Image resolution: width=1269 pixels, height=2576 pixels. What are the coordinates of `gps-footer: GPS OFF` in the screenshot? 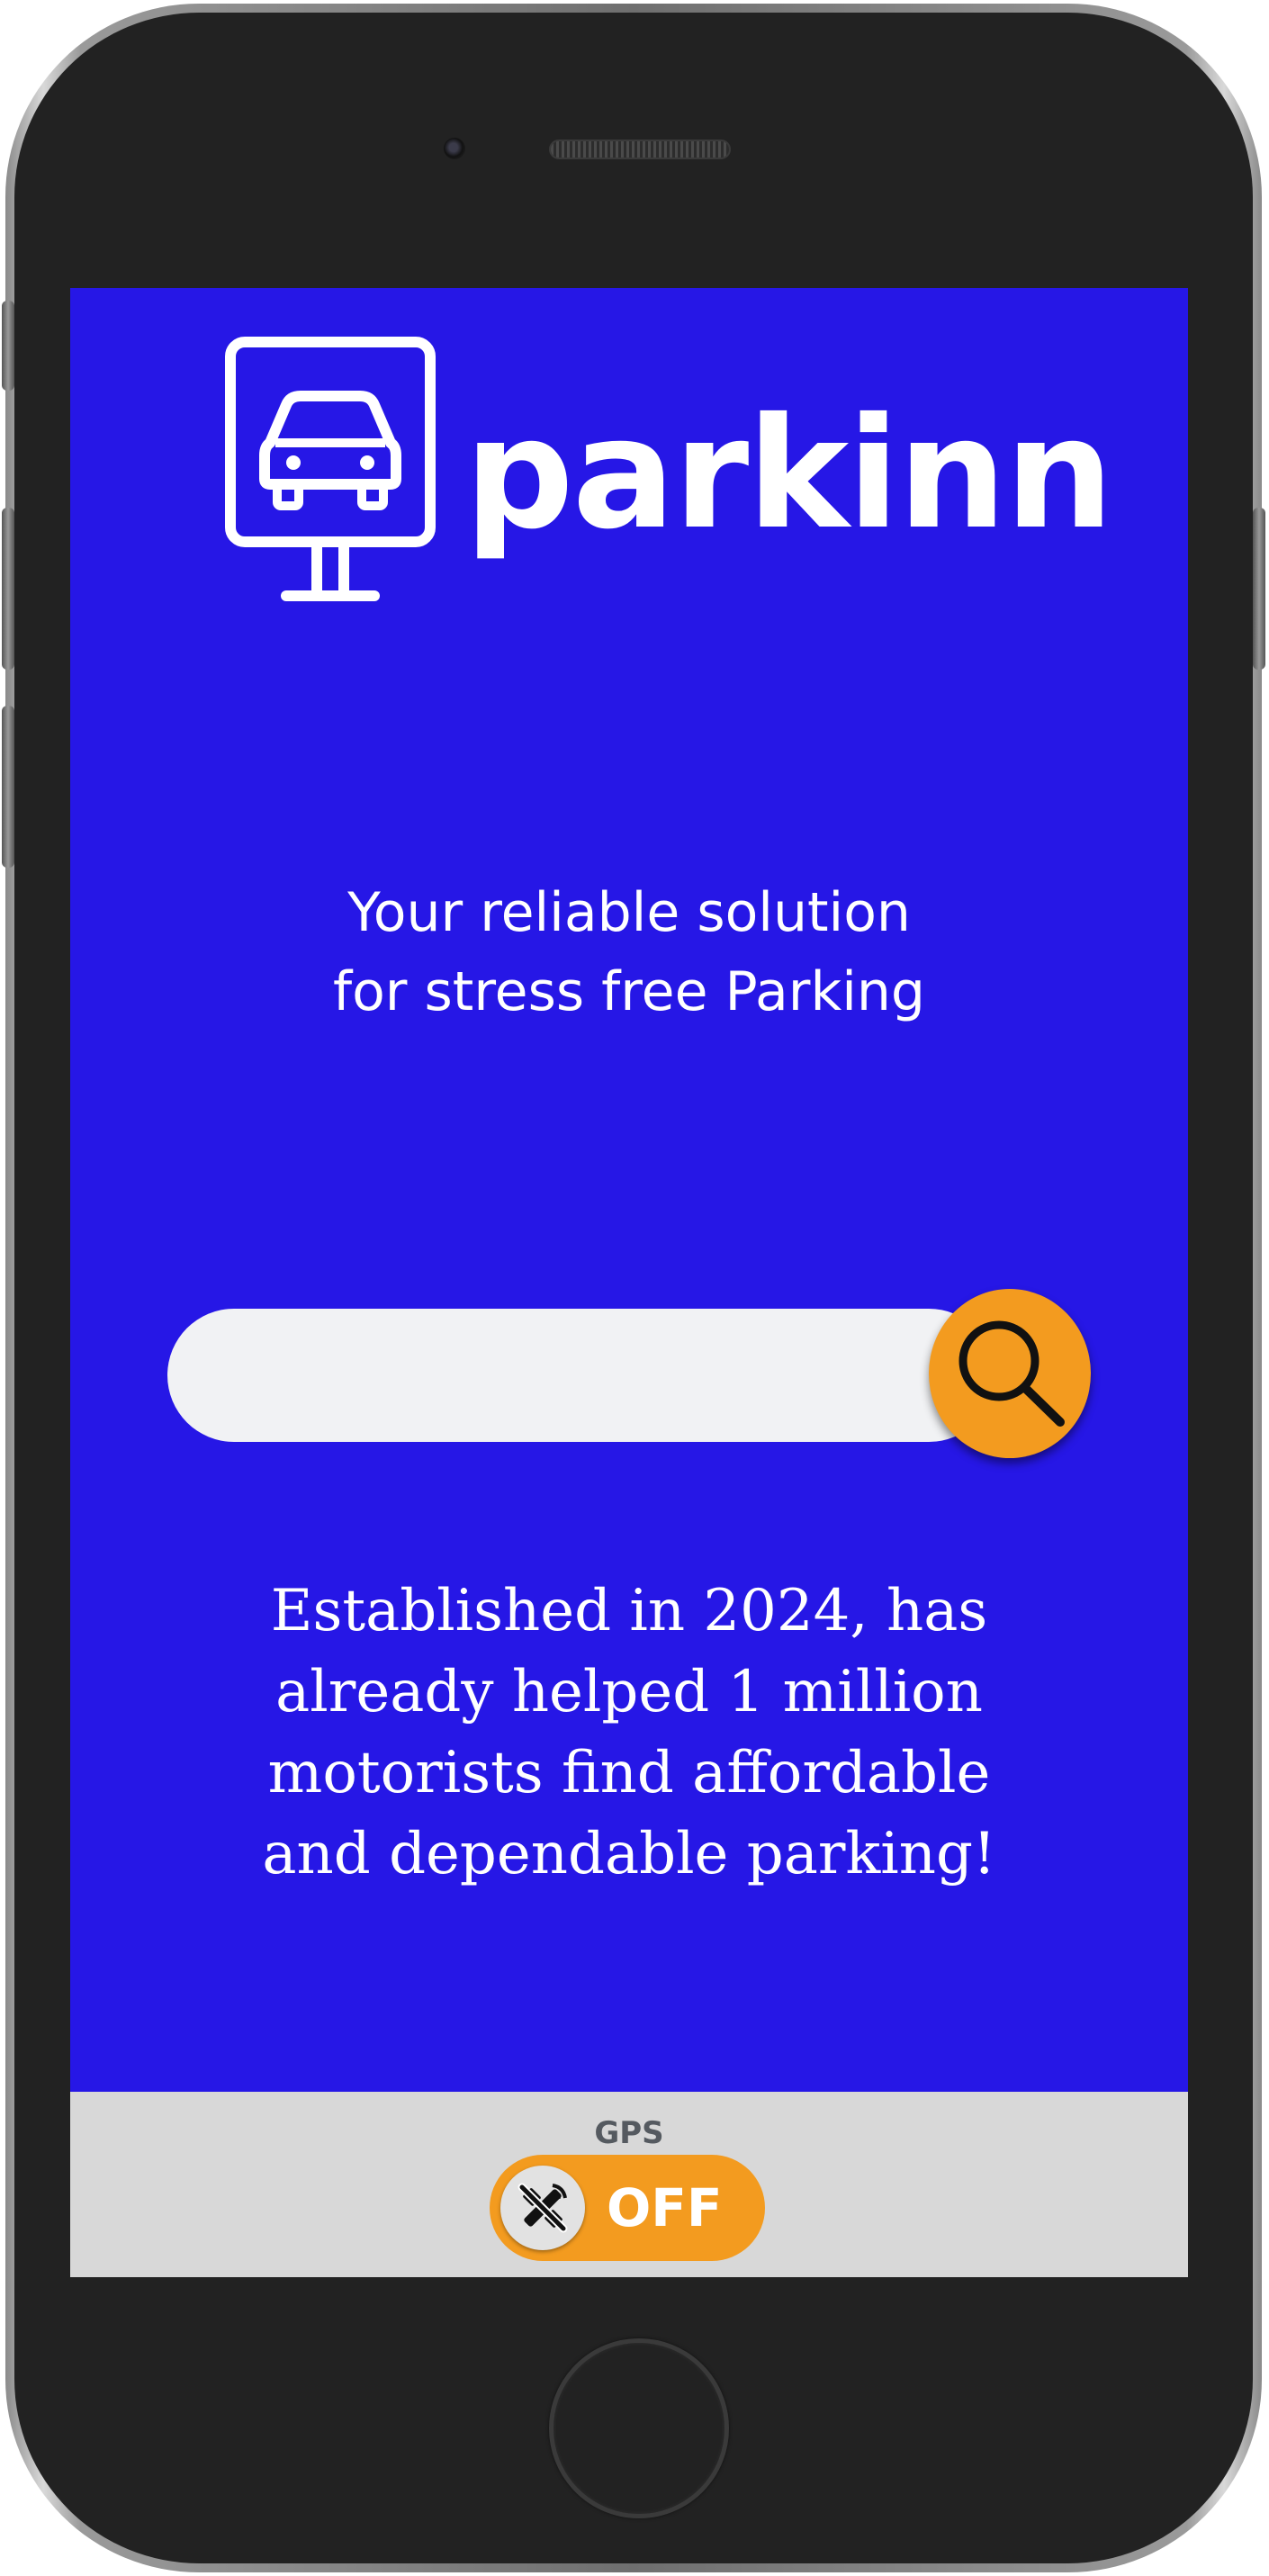 It's located at (629, 2184).